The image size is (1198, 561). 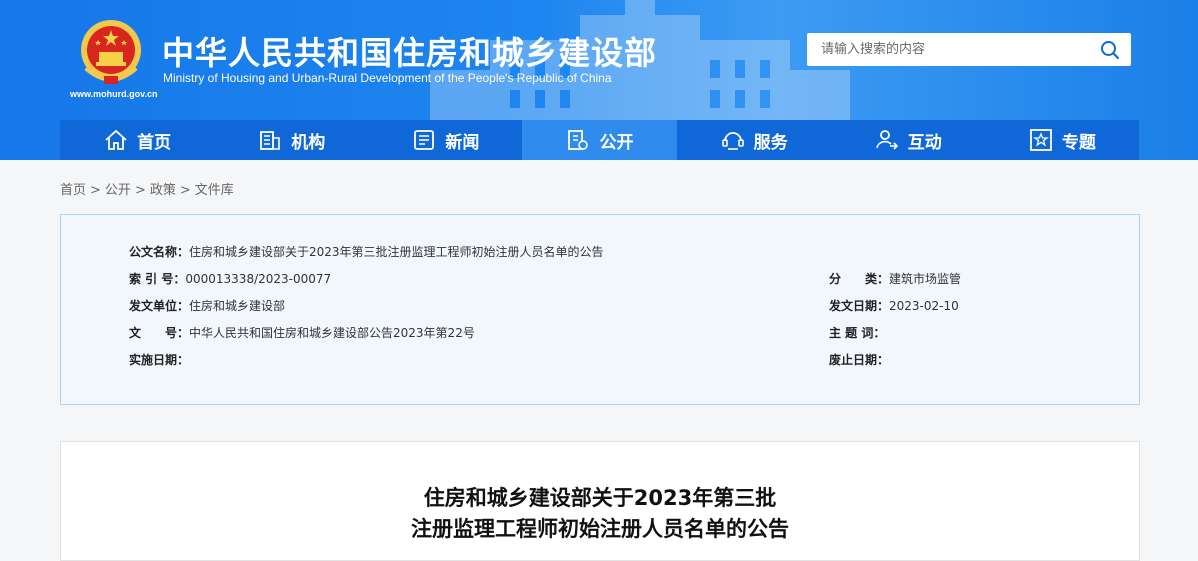 What do you see at coordinates (1041, 140) in the screenshot?
I see `star-icon` at bounding box center [1041, 140].